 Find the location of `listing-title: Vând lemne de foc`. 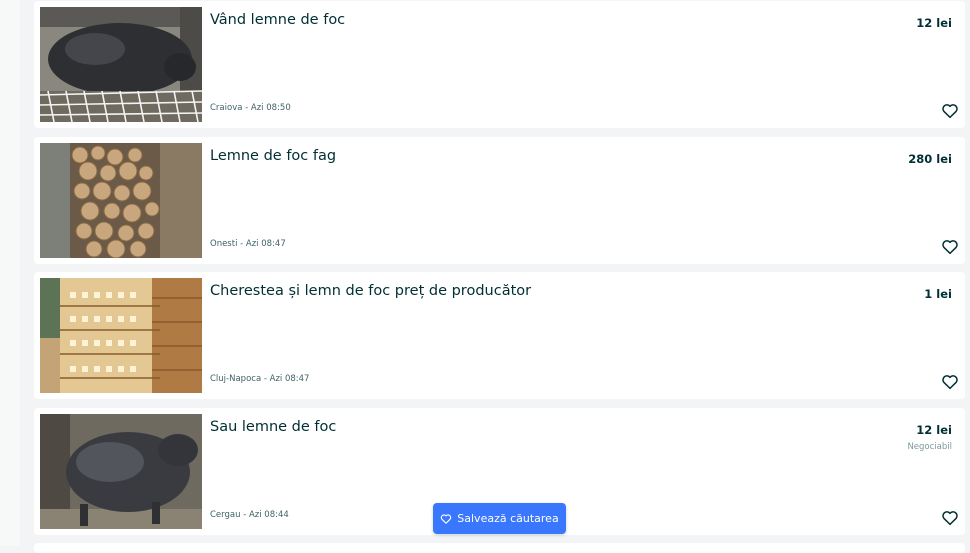

listing-title: Vând lemne de foc is located at coordinates (277, 20).